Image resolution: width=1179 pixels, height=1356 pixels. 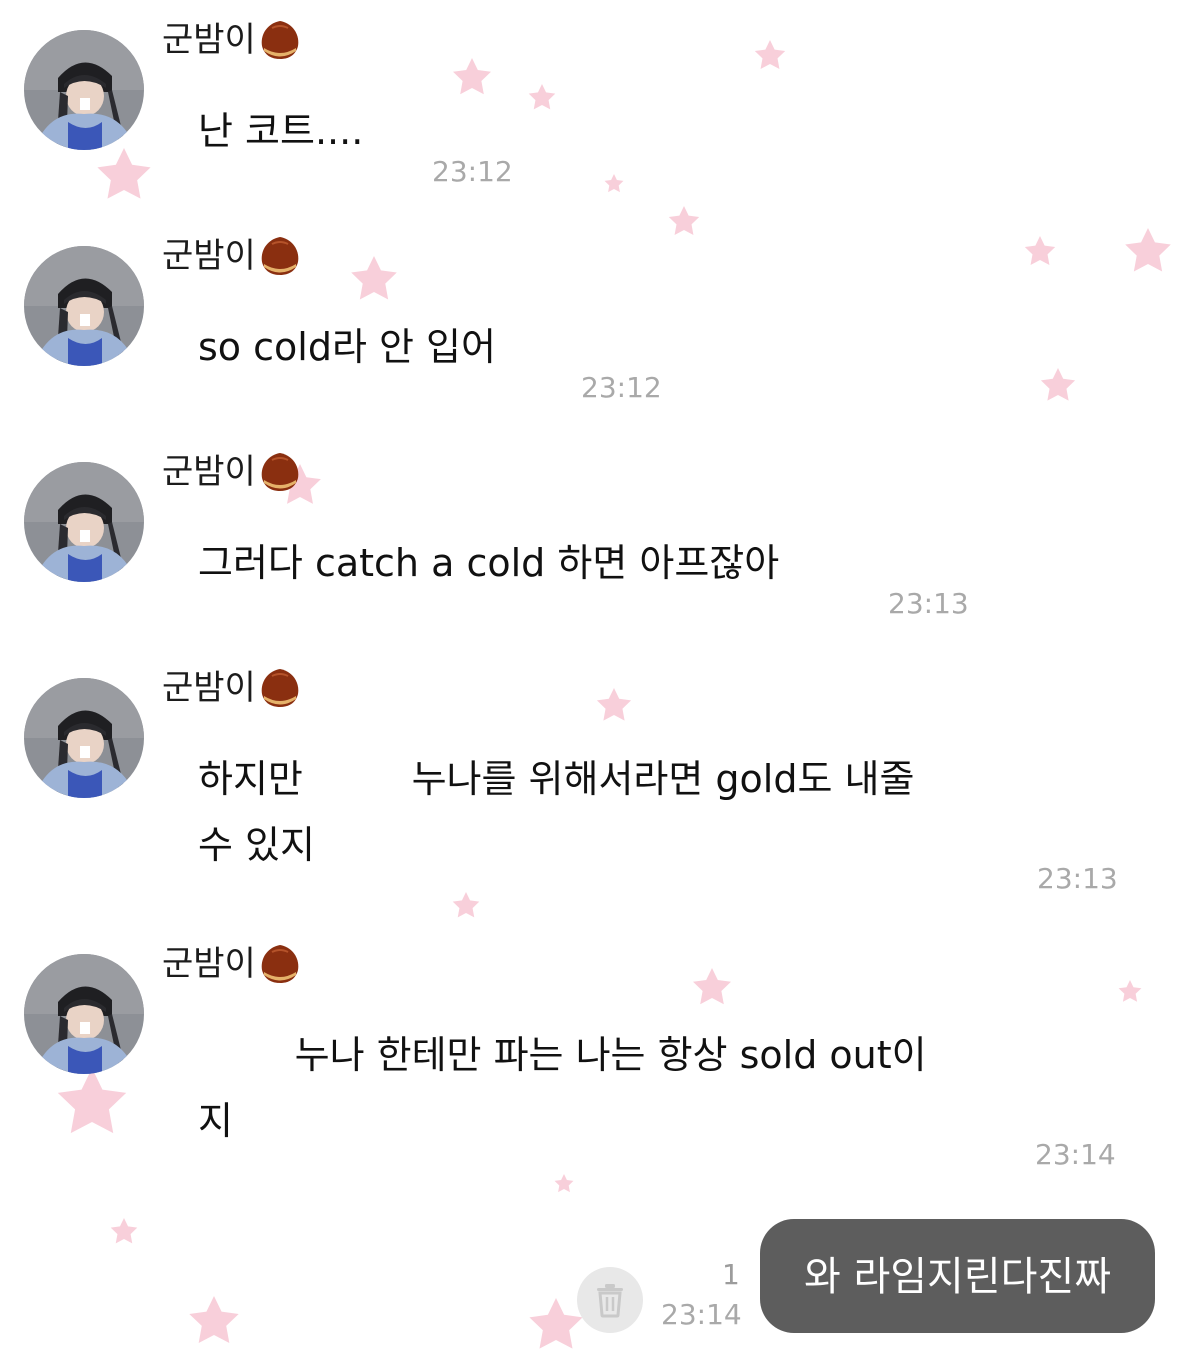 What do you see at coordinates (556, 812) in the screenshot?
I see `message-text: 하지만 누나를 위해서라면 gold도 내줄 수 있지` at bounding box center [556, 812].